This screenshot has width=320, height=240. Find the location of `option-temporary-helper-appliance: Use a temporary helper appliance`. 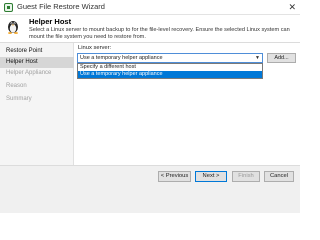

option-temporary-helper-appliance: Use a temporary helper appliance is located at coordinates (170, 74).